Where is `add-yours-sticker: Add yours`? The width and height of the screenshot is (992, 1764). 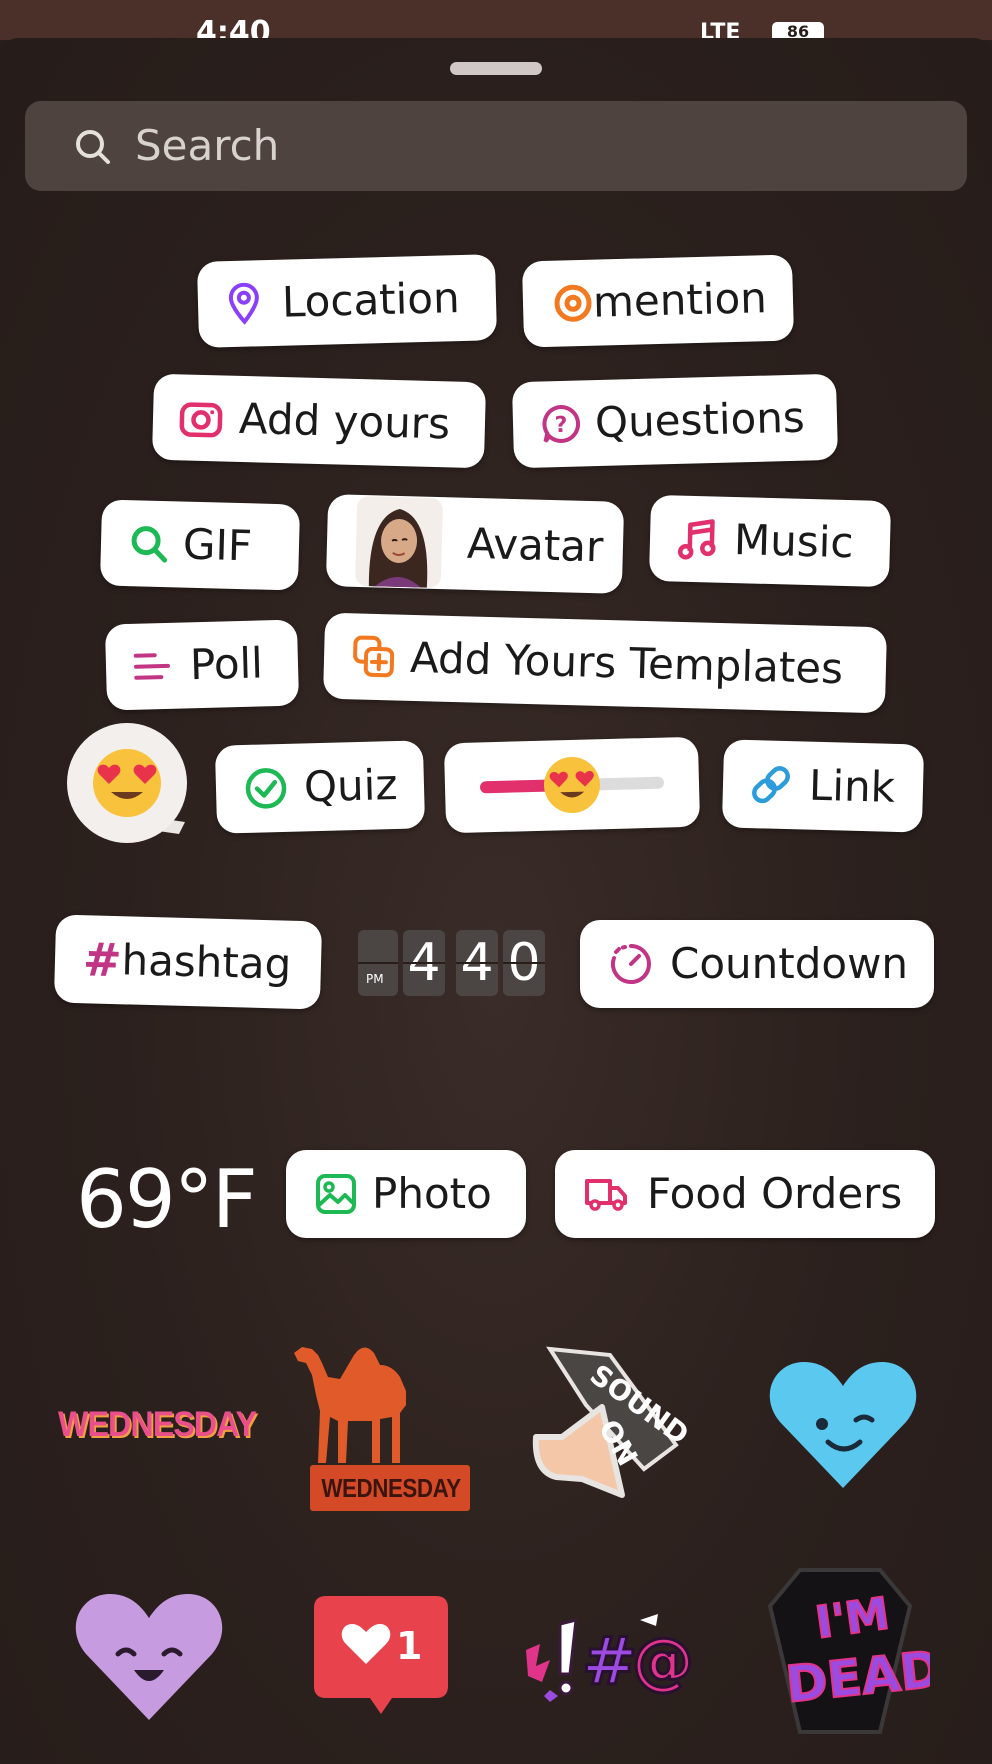 add-yours-sticker: Add yours is located at coordinates (319, 421).